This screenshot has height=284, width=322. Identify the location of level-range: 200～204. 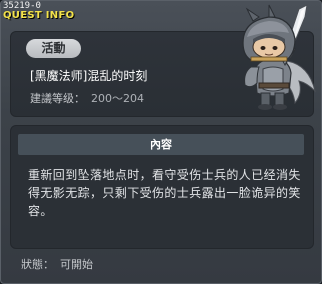
(117, 98).